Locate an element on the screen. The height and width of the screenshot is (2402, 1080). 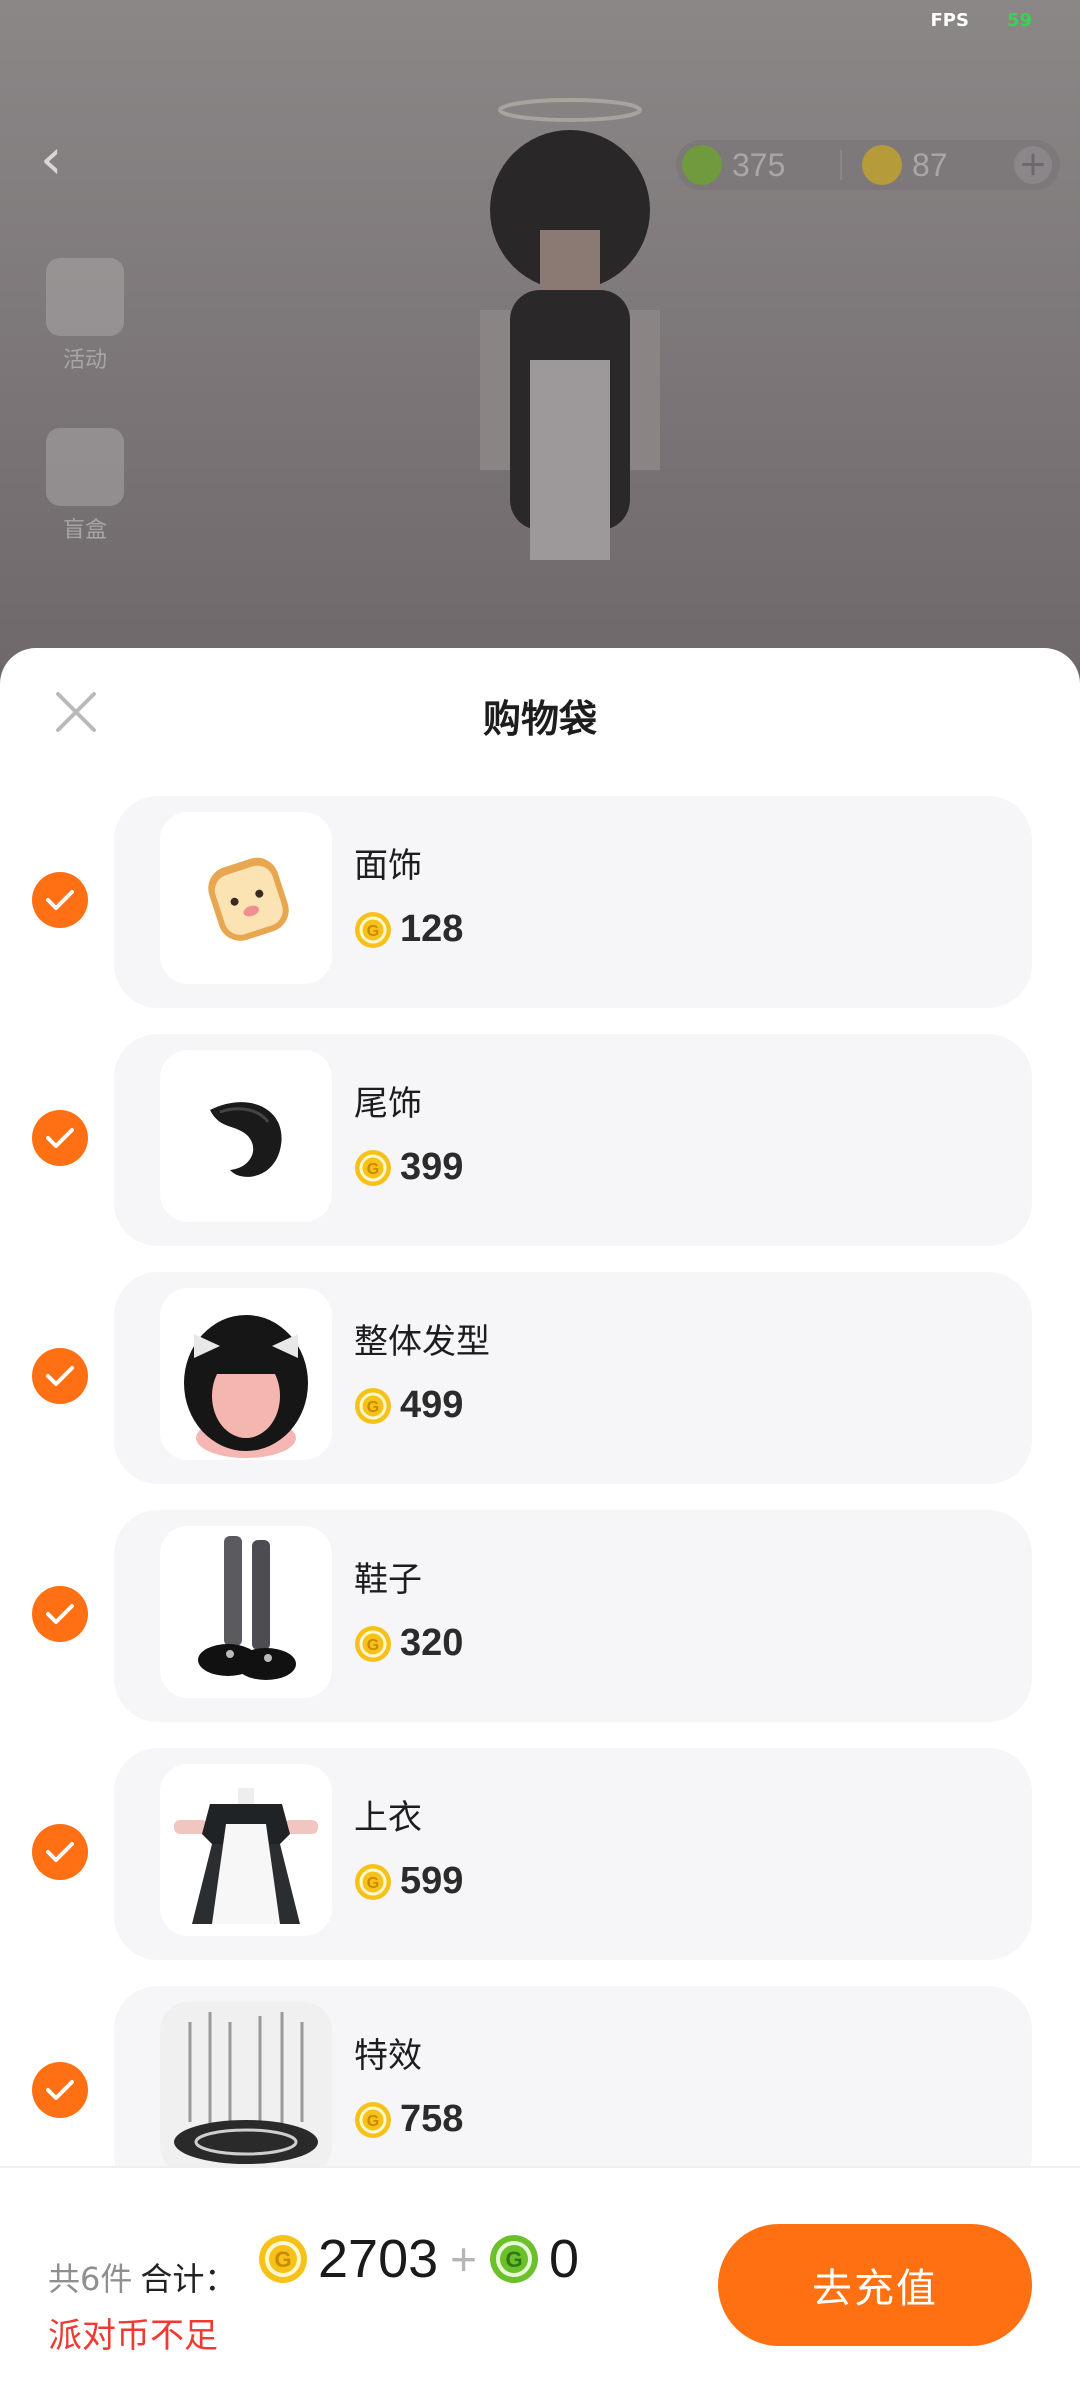
item-card: 鞋子 G 320 is located at coordinates (573, 1616).